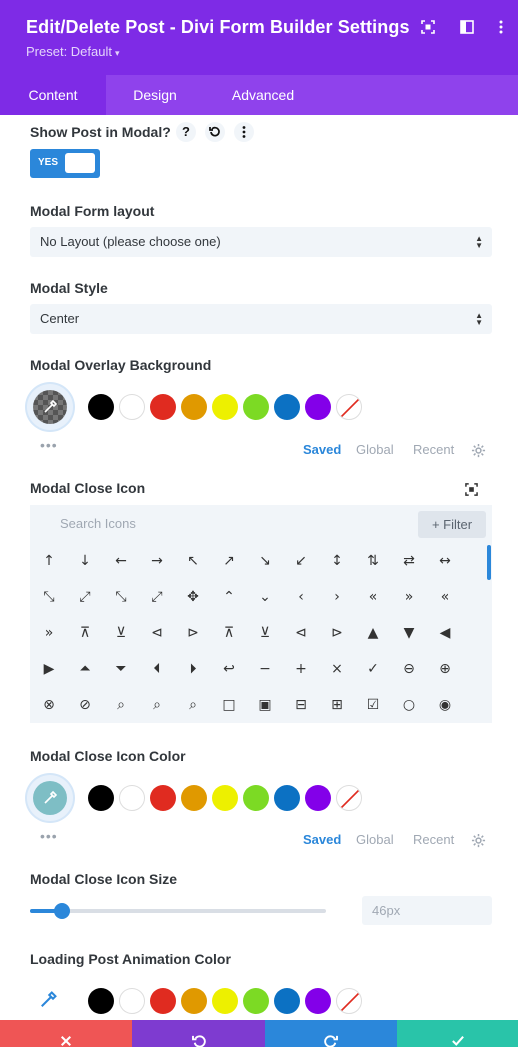 This screenshot has width=518, height=1047. What do you see at coordinates (157, 669) in the screenshot?
I see `icon-option: ⏴` at bounding box center [157, 669].